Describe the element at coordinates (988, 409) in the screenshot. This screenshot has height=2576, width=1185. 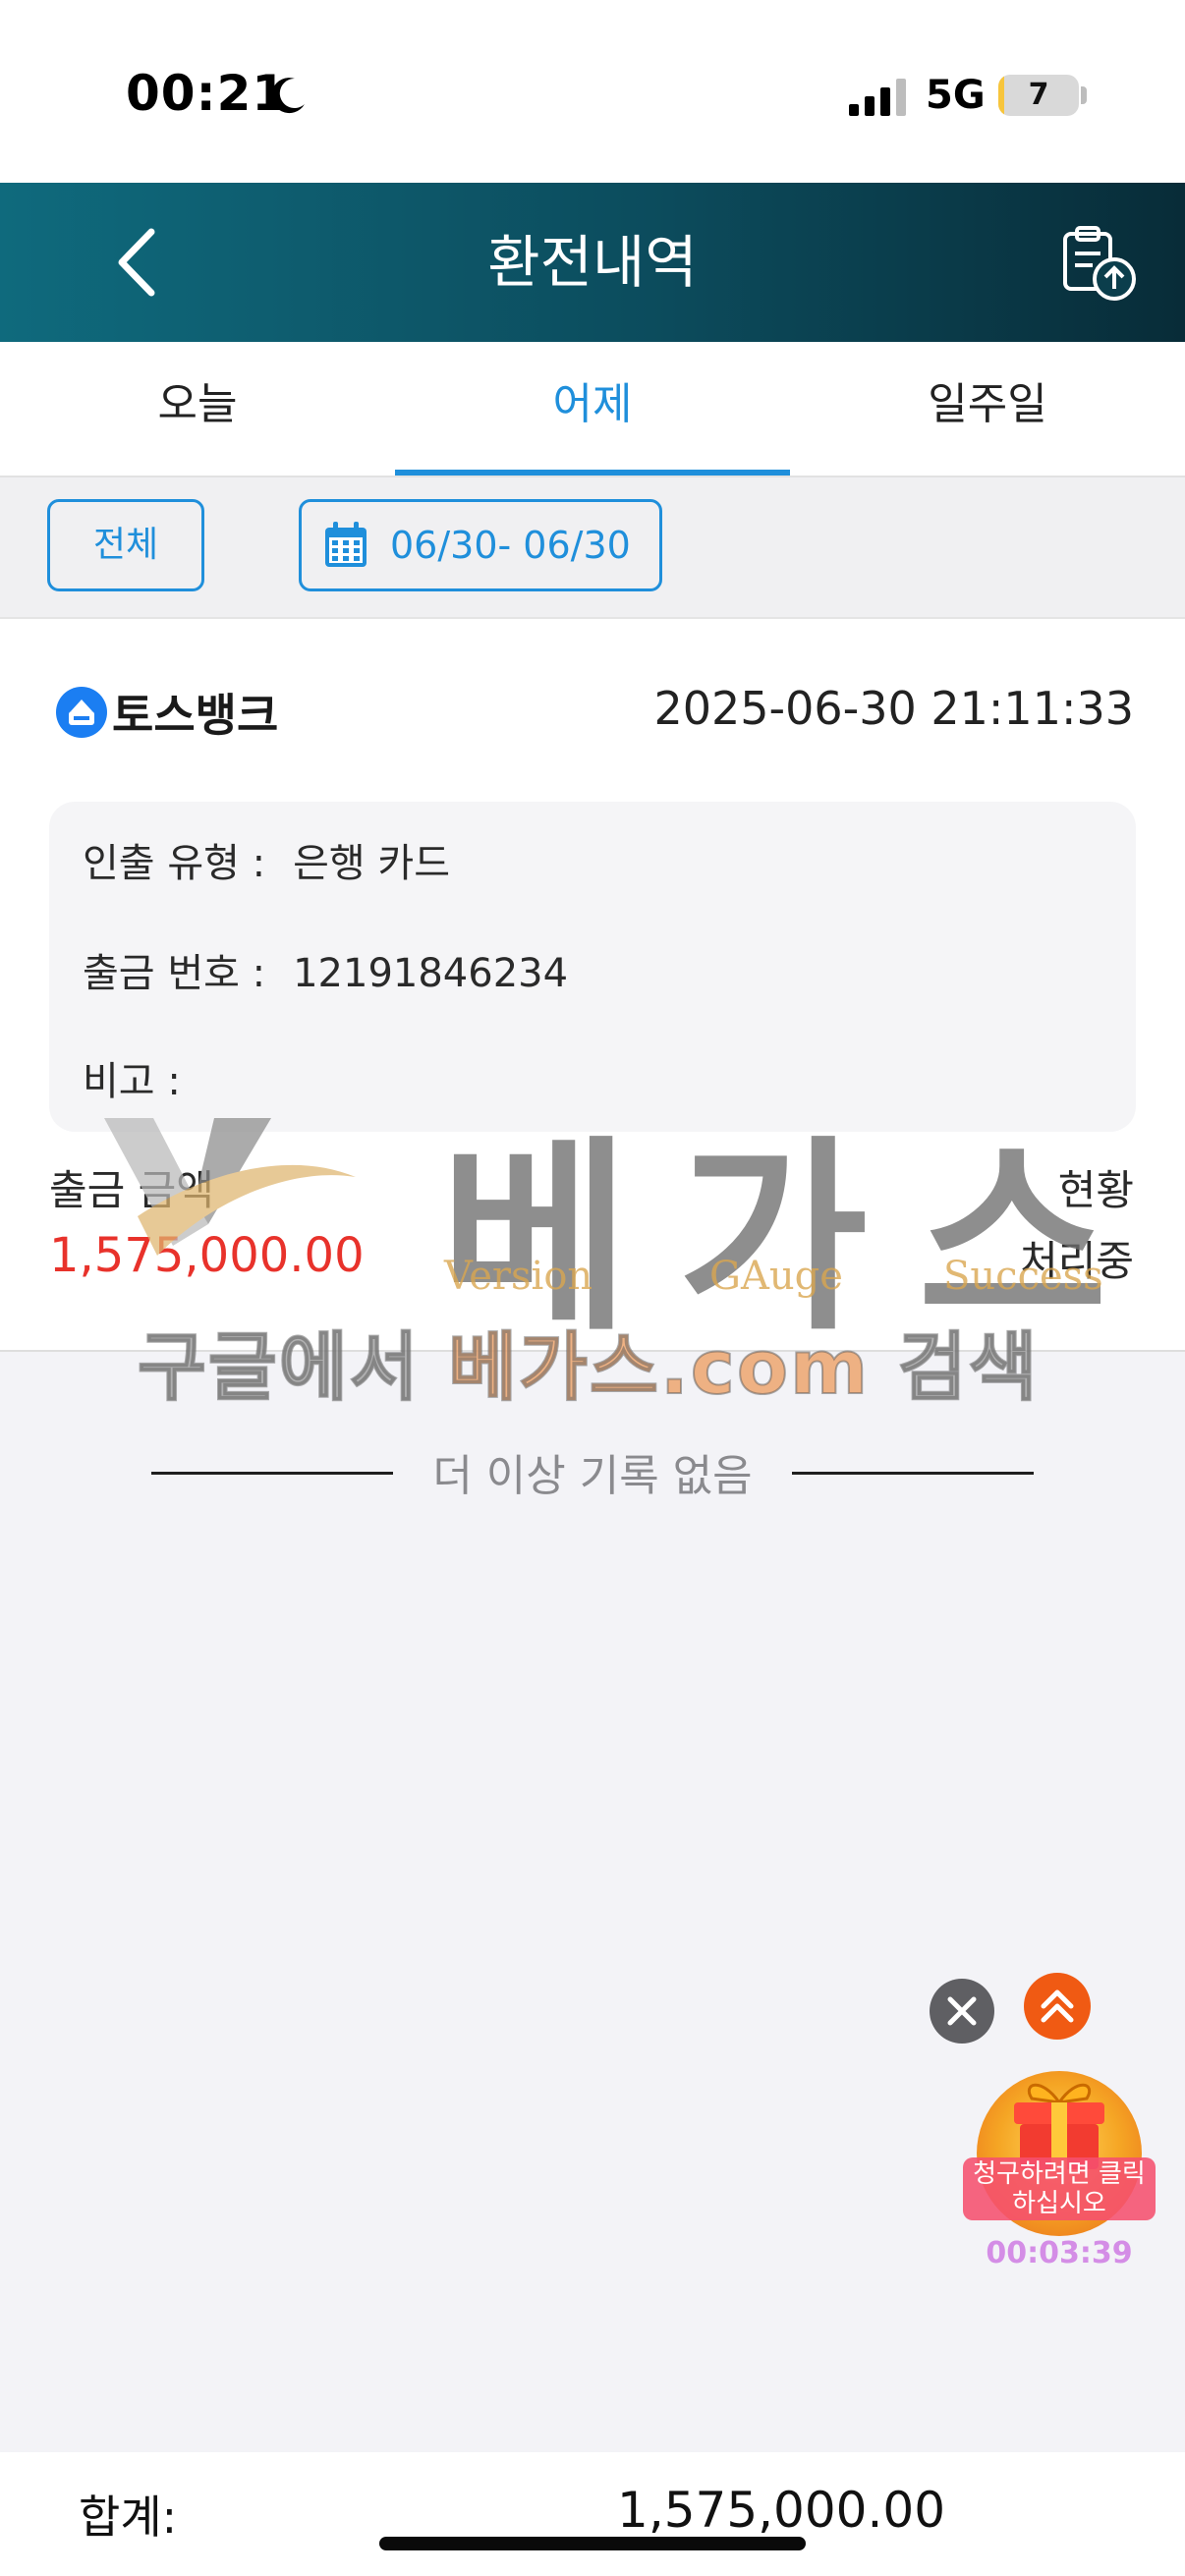
I see `tab-week: 일주일` at that location.